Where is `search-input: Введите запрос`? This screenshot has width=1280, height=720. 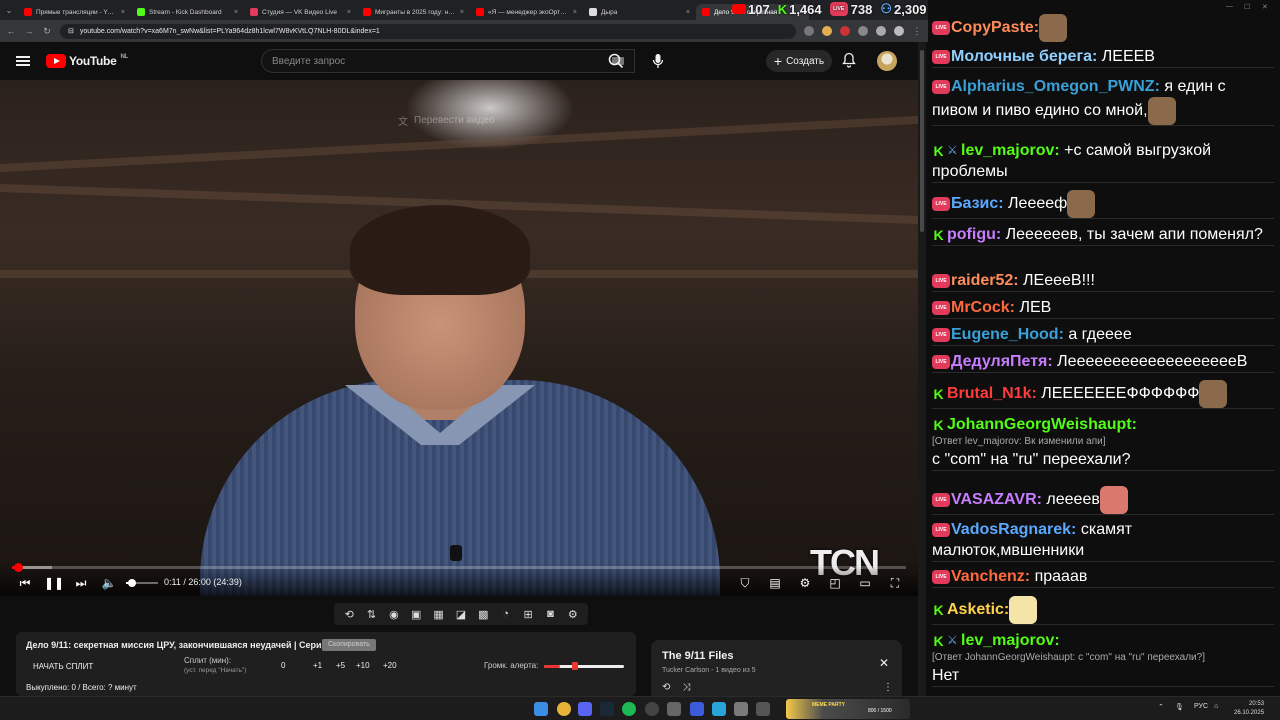
search-input: Введите запрос is located at coordinates (448, 61).